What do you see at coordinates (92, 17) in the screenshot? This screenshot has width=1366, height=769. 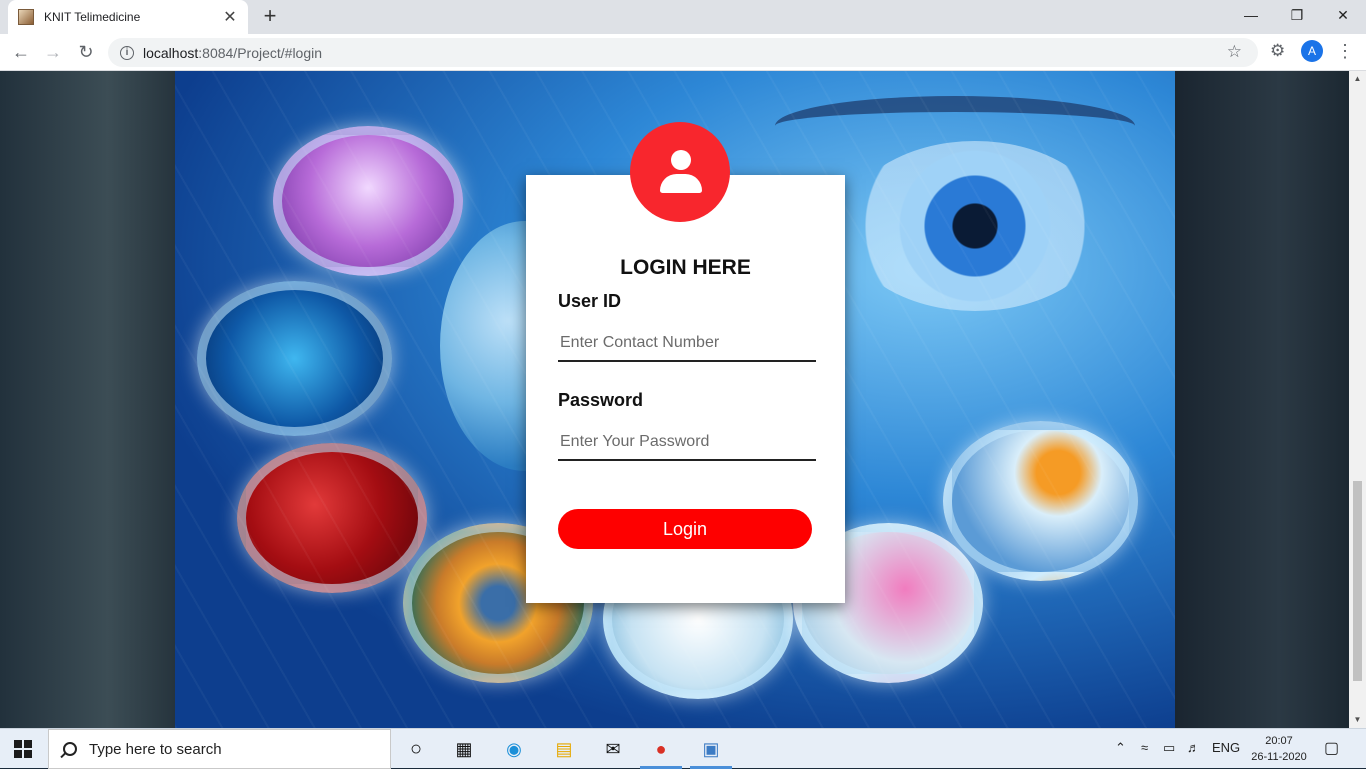 I see `tab-title: KNIT Telimedicine` at bounding box center [92, 17].